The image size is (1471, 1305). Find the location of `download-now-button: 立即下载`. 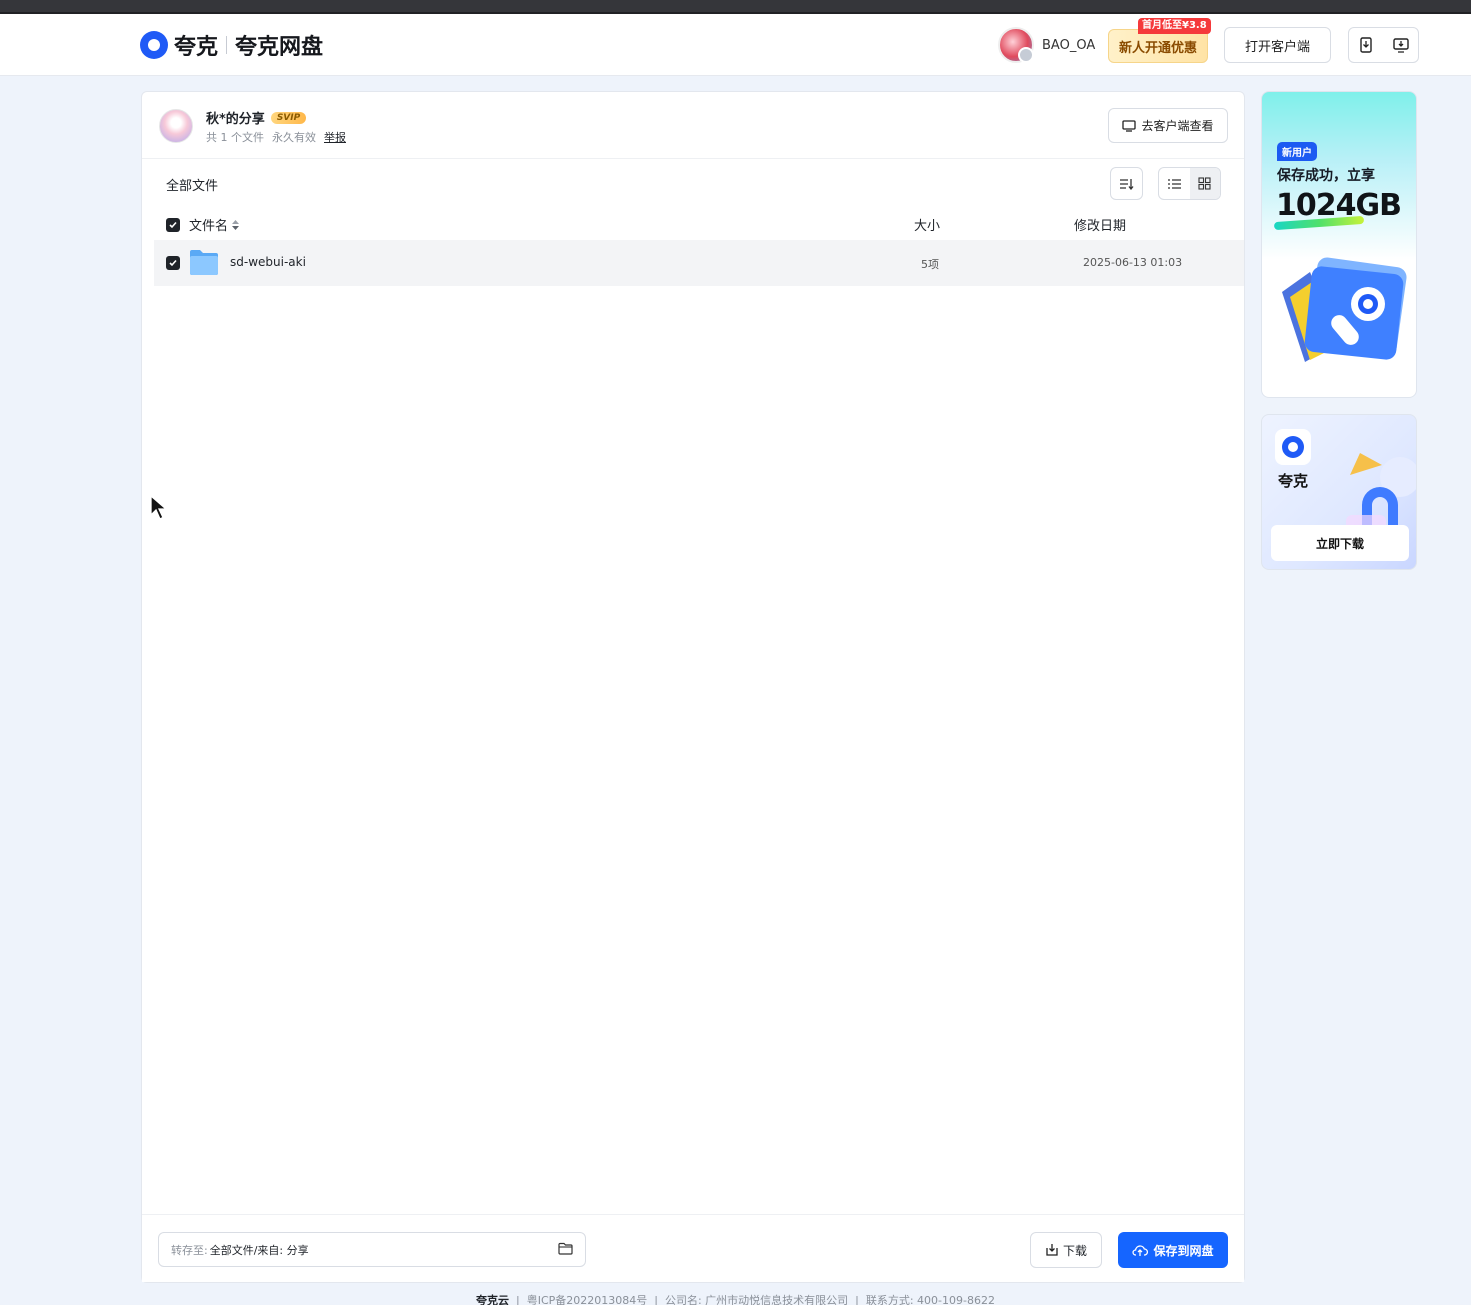

download-now-button: 立即下载 is located at coordinates (1340, 543).